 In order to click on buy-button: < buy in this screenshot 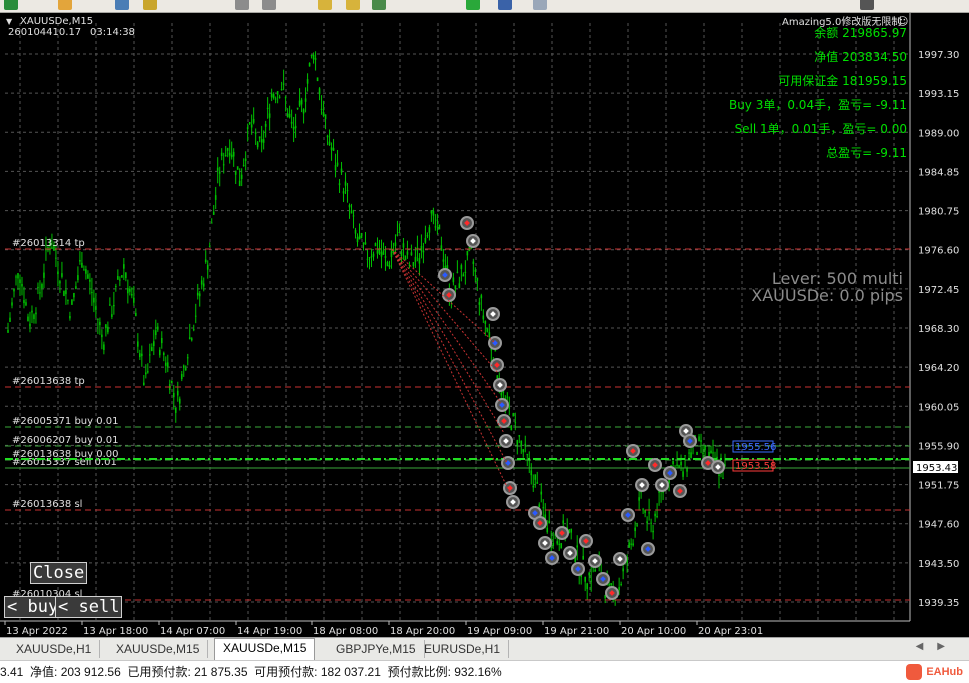, I will do `click(33, 607)`.